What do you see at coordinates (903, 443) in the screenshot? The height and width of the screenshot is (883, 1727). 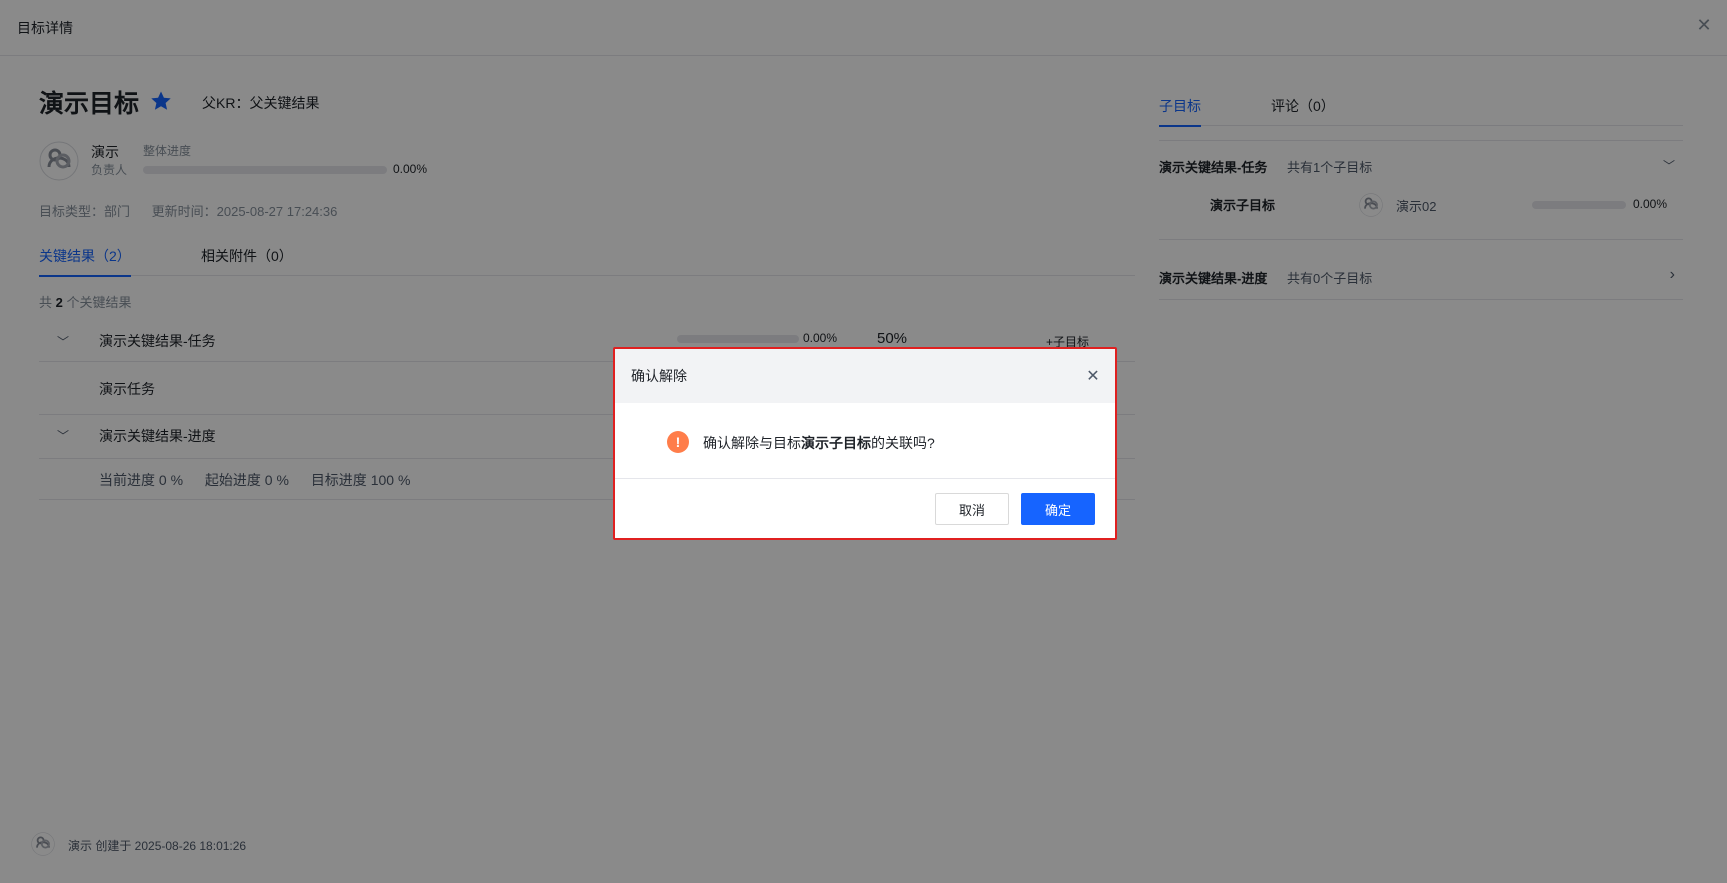 I see `dialog-message-suffix: 的关联吗?` at bounding box center [903, 443].